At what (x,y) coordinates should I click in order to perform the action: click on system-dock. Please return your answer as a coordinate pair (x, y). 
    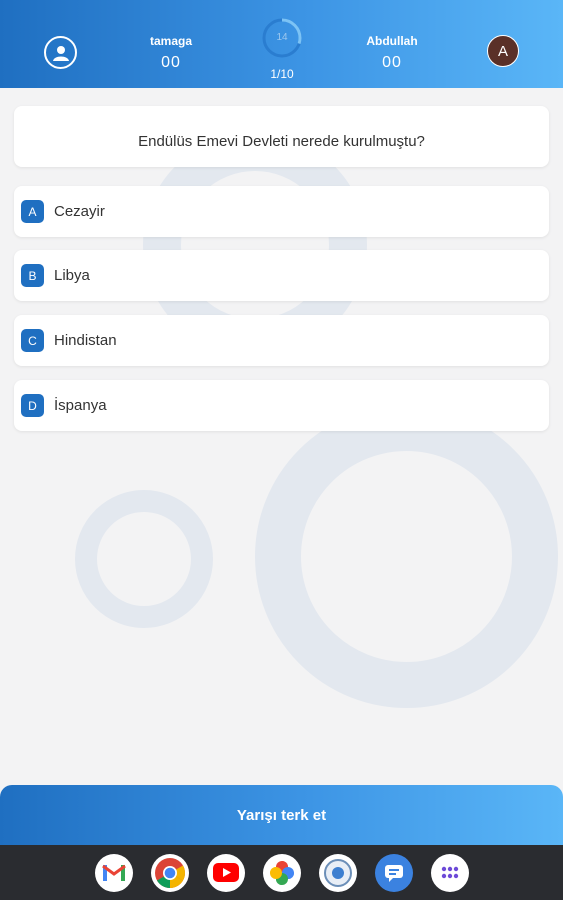
    Looking at the image, I should click on (281, 872).